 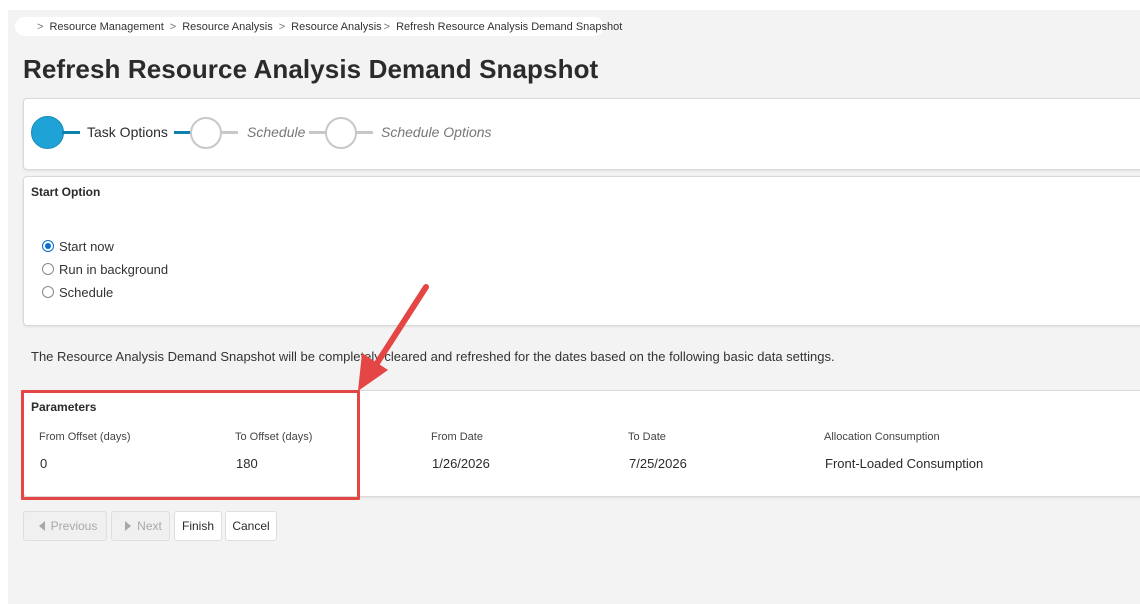 I want to click on previous-button-label: Previous, so click(x=74, y=526).